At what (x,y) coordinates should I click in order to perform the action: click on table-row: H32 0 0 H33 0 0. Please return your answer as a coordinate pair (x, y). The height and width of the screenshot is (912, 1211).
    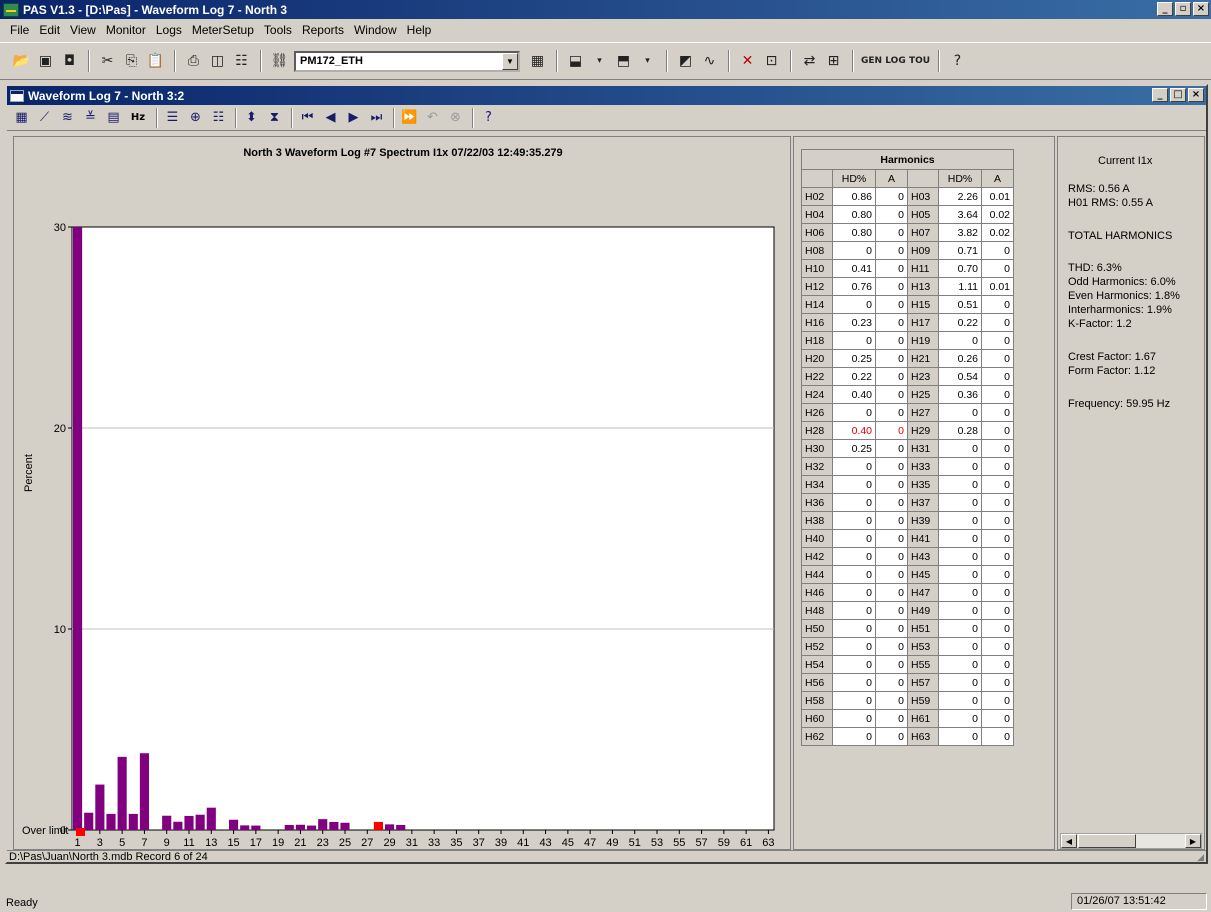
    Looking at the image, I should click on (907, 466).